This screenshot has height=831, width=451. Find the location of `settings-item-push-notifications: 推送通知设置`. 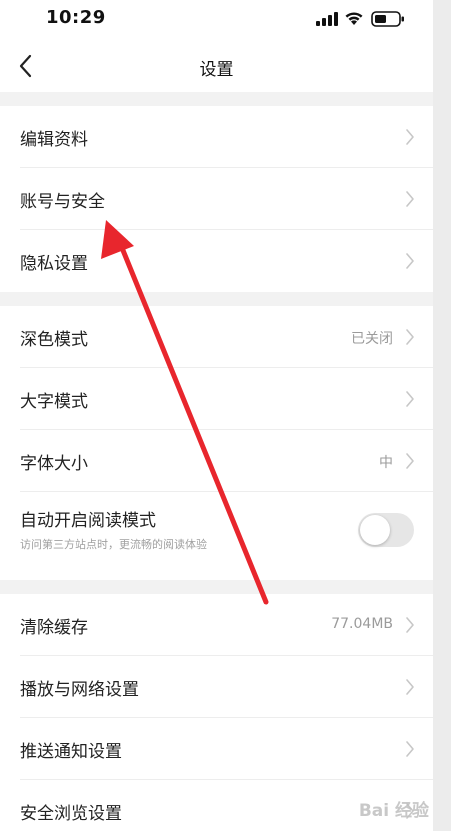

settings-item-push-notifications: 推送通知设置 is located at coordinates (216, 749).